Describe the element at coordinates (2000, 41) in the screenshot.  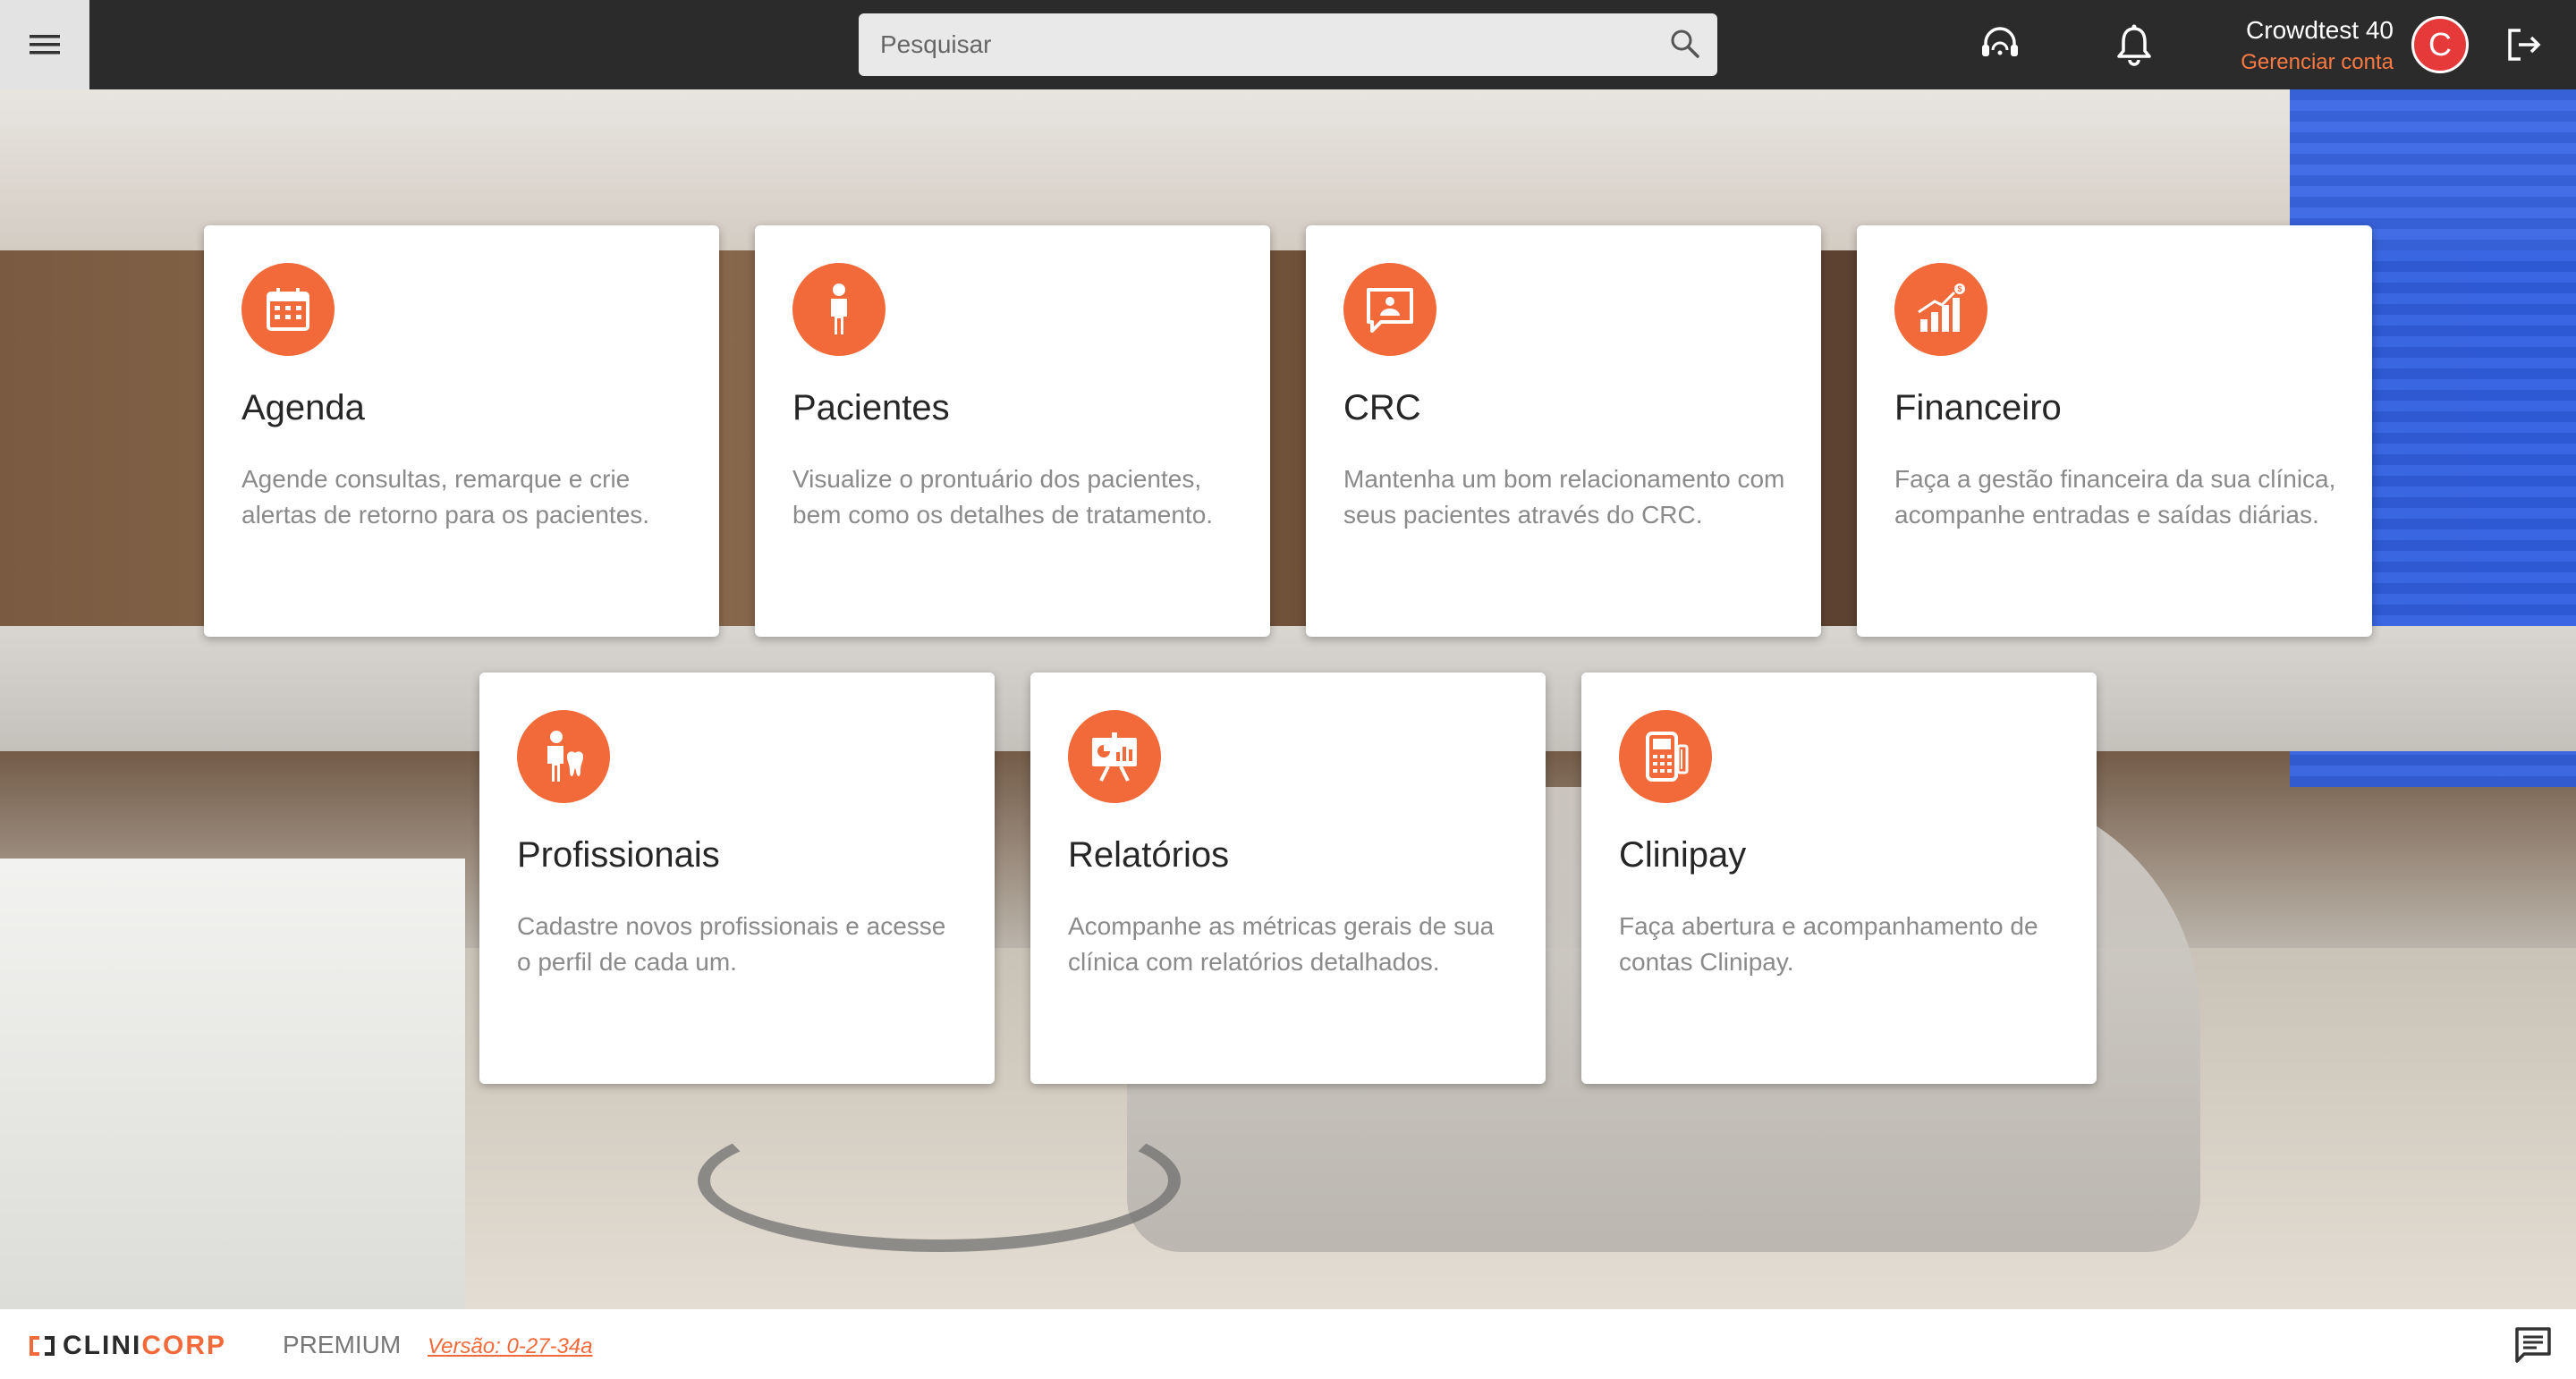
I see `support-headset-icon` at that location.